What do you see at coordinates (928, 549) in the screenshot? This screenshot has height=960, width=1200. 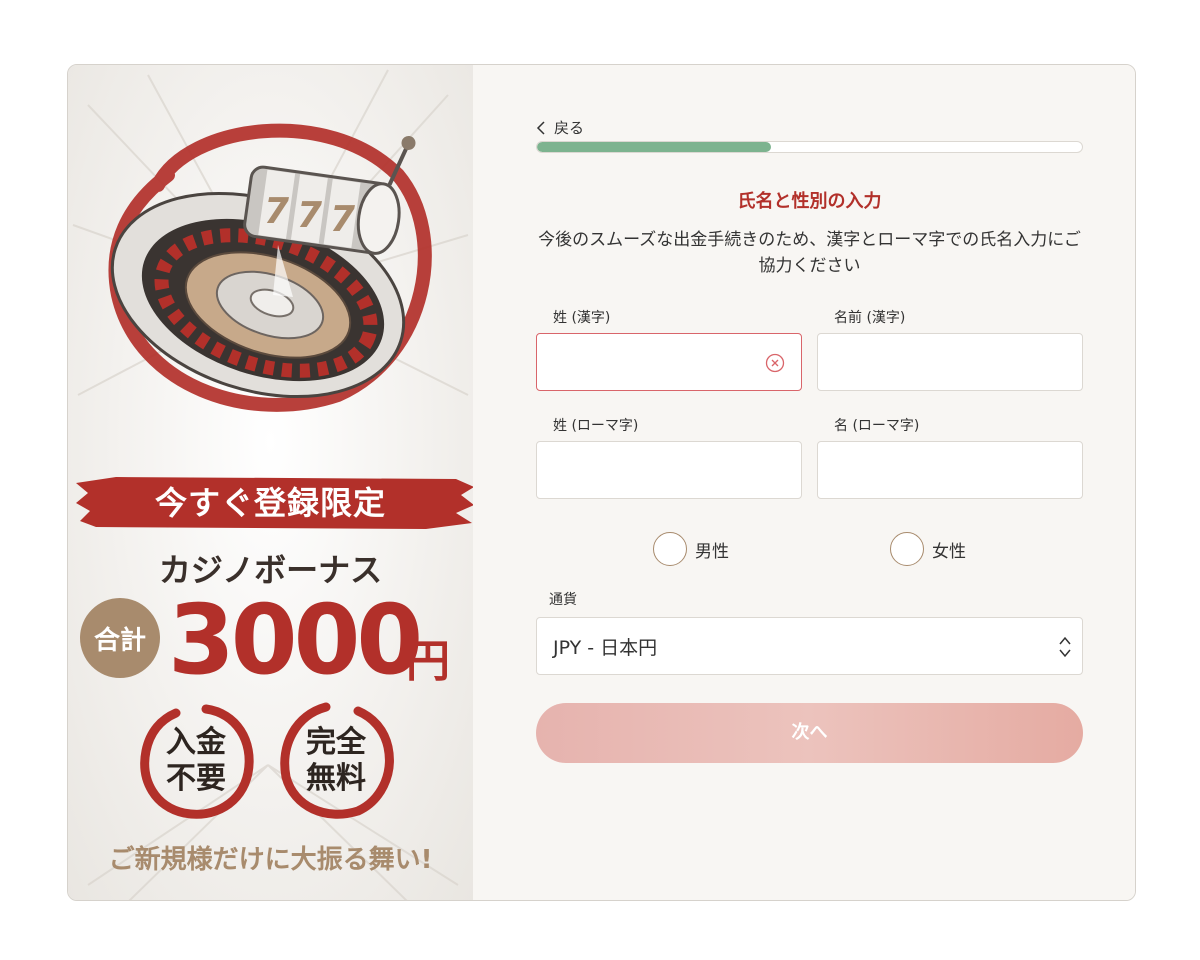 I see `gender-female-radio: 女性` at bounding box center [928, 549].